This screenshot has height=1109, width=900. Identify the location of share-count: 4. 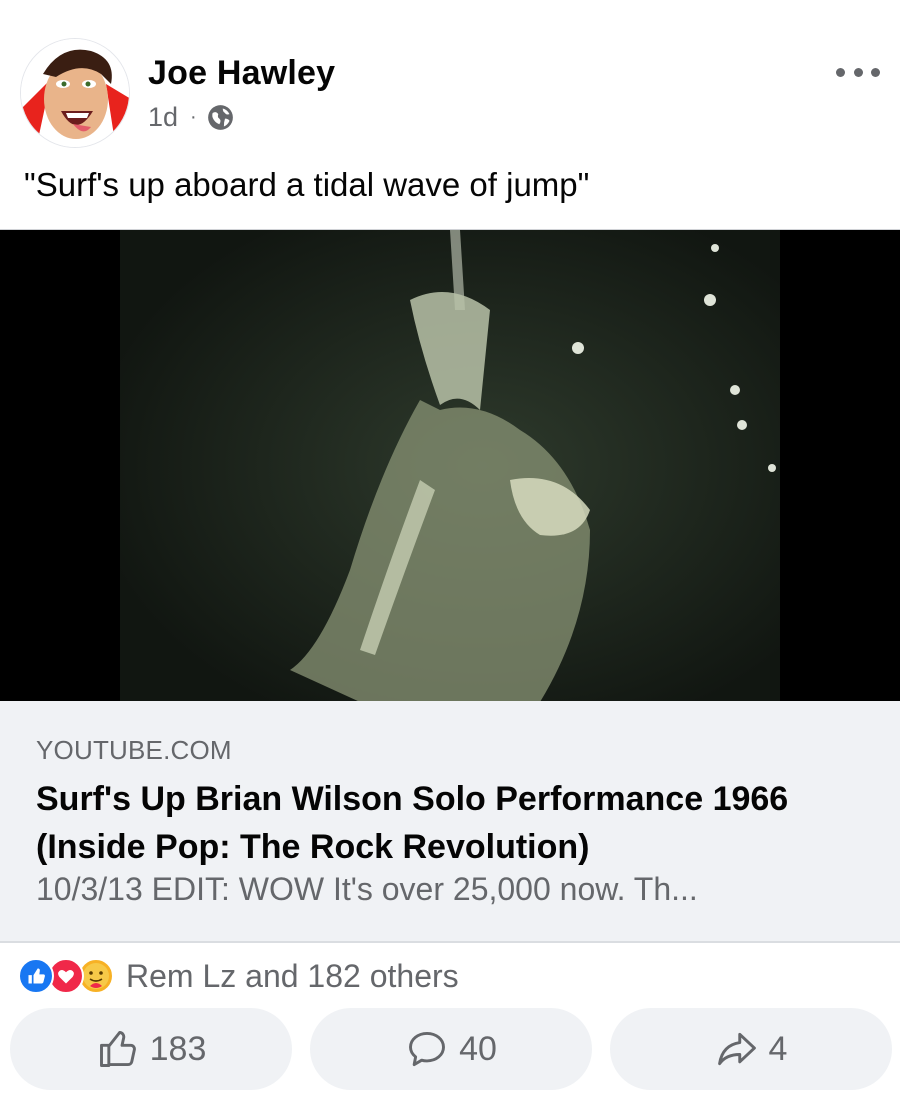
(778, 1048).